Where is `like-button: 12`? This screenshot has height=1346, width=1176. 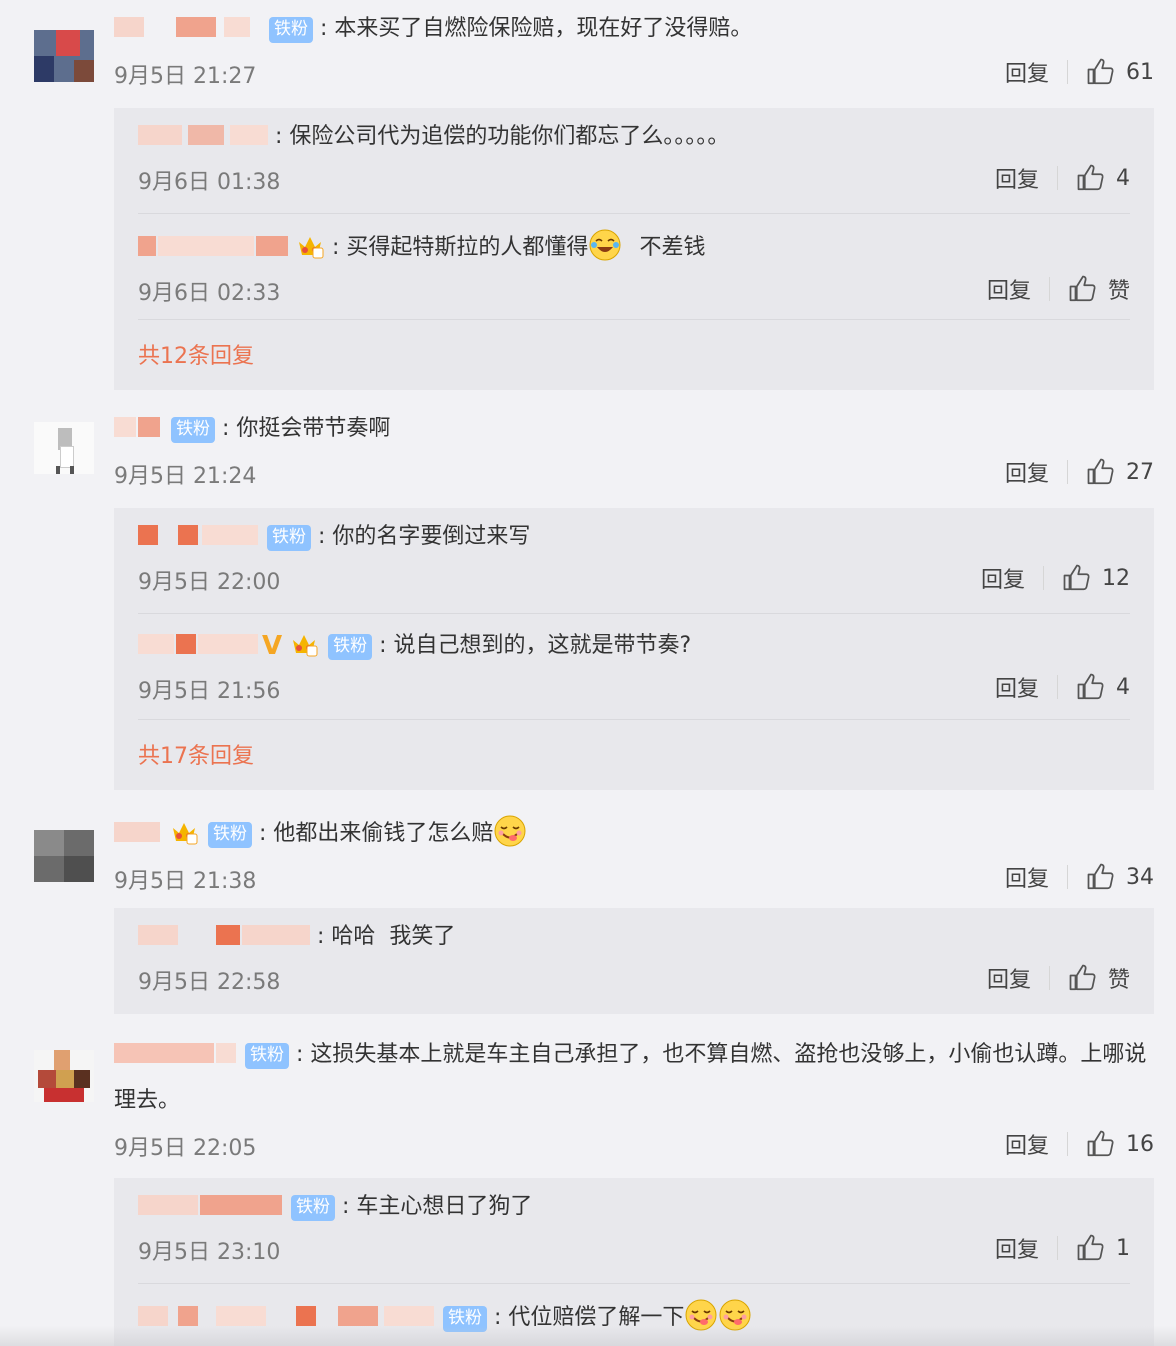 like-button: 12 is located at coordinates (1096, 578).